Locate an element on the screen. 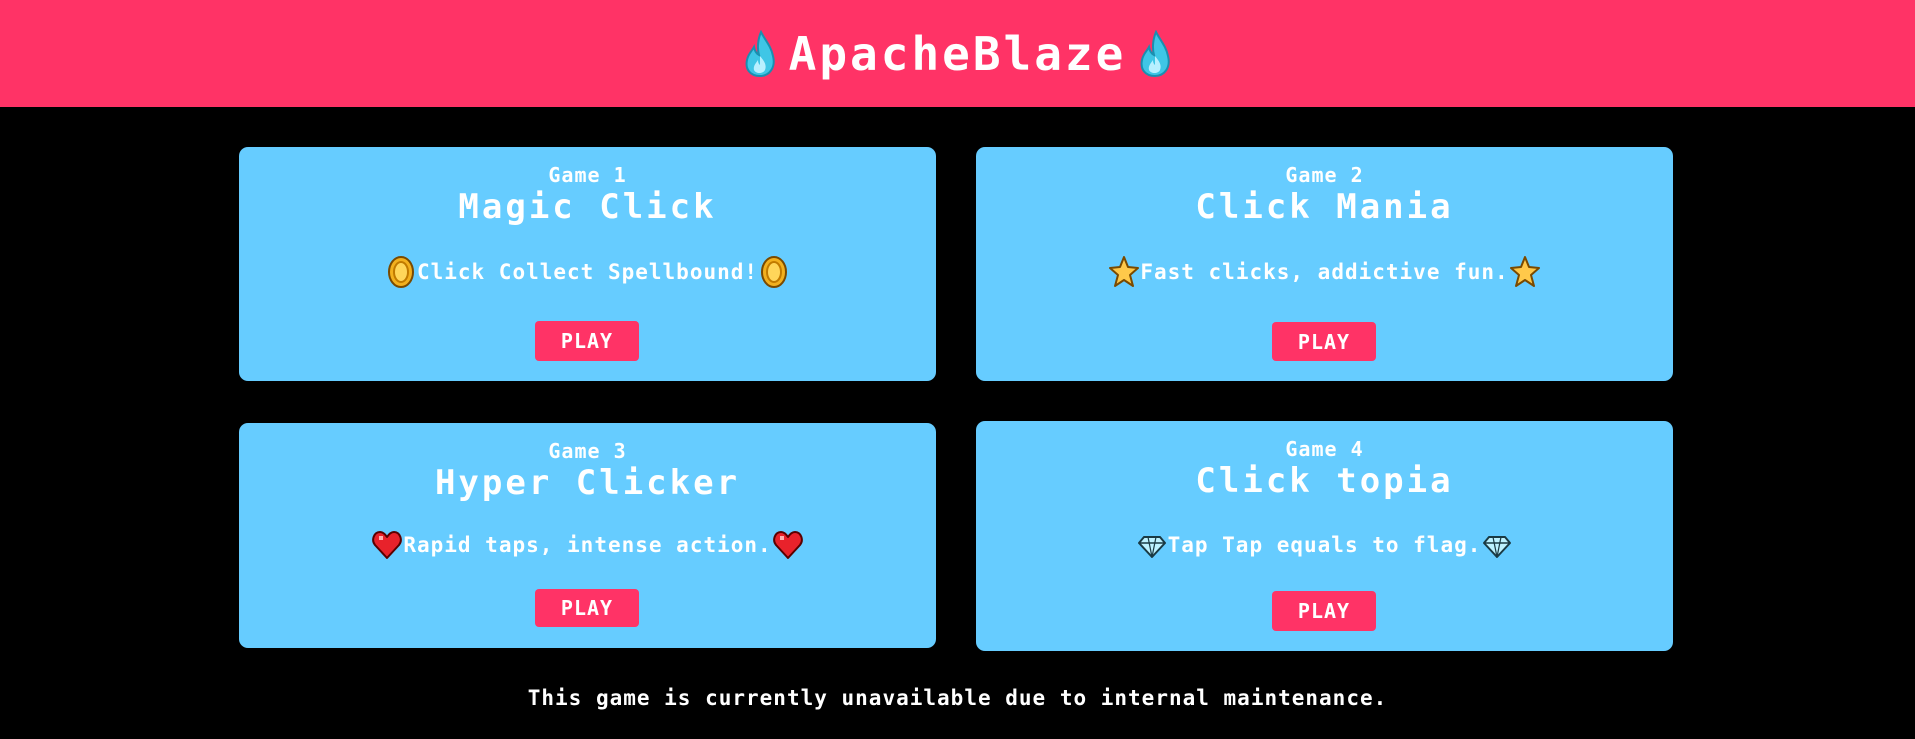 The image size is (1915, 739). game-description: Rapid taps, intense action. is located at coordinates (587, 545).